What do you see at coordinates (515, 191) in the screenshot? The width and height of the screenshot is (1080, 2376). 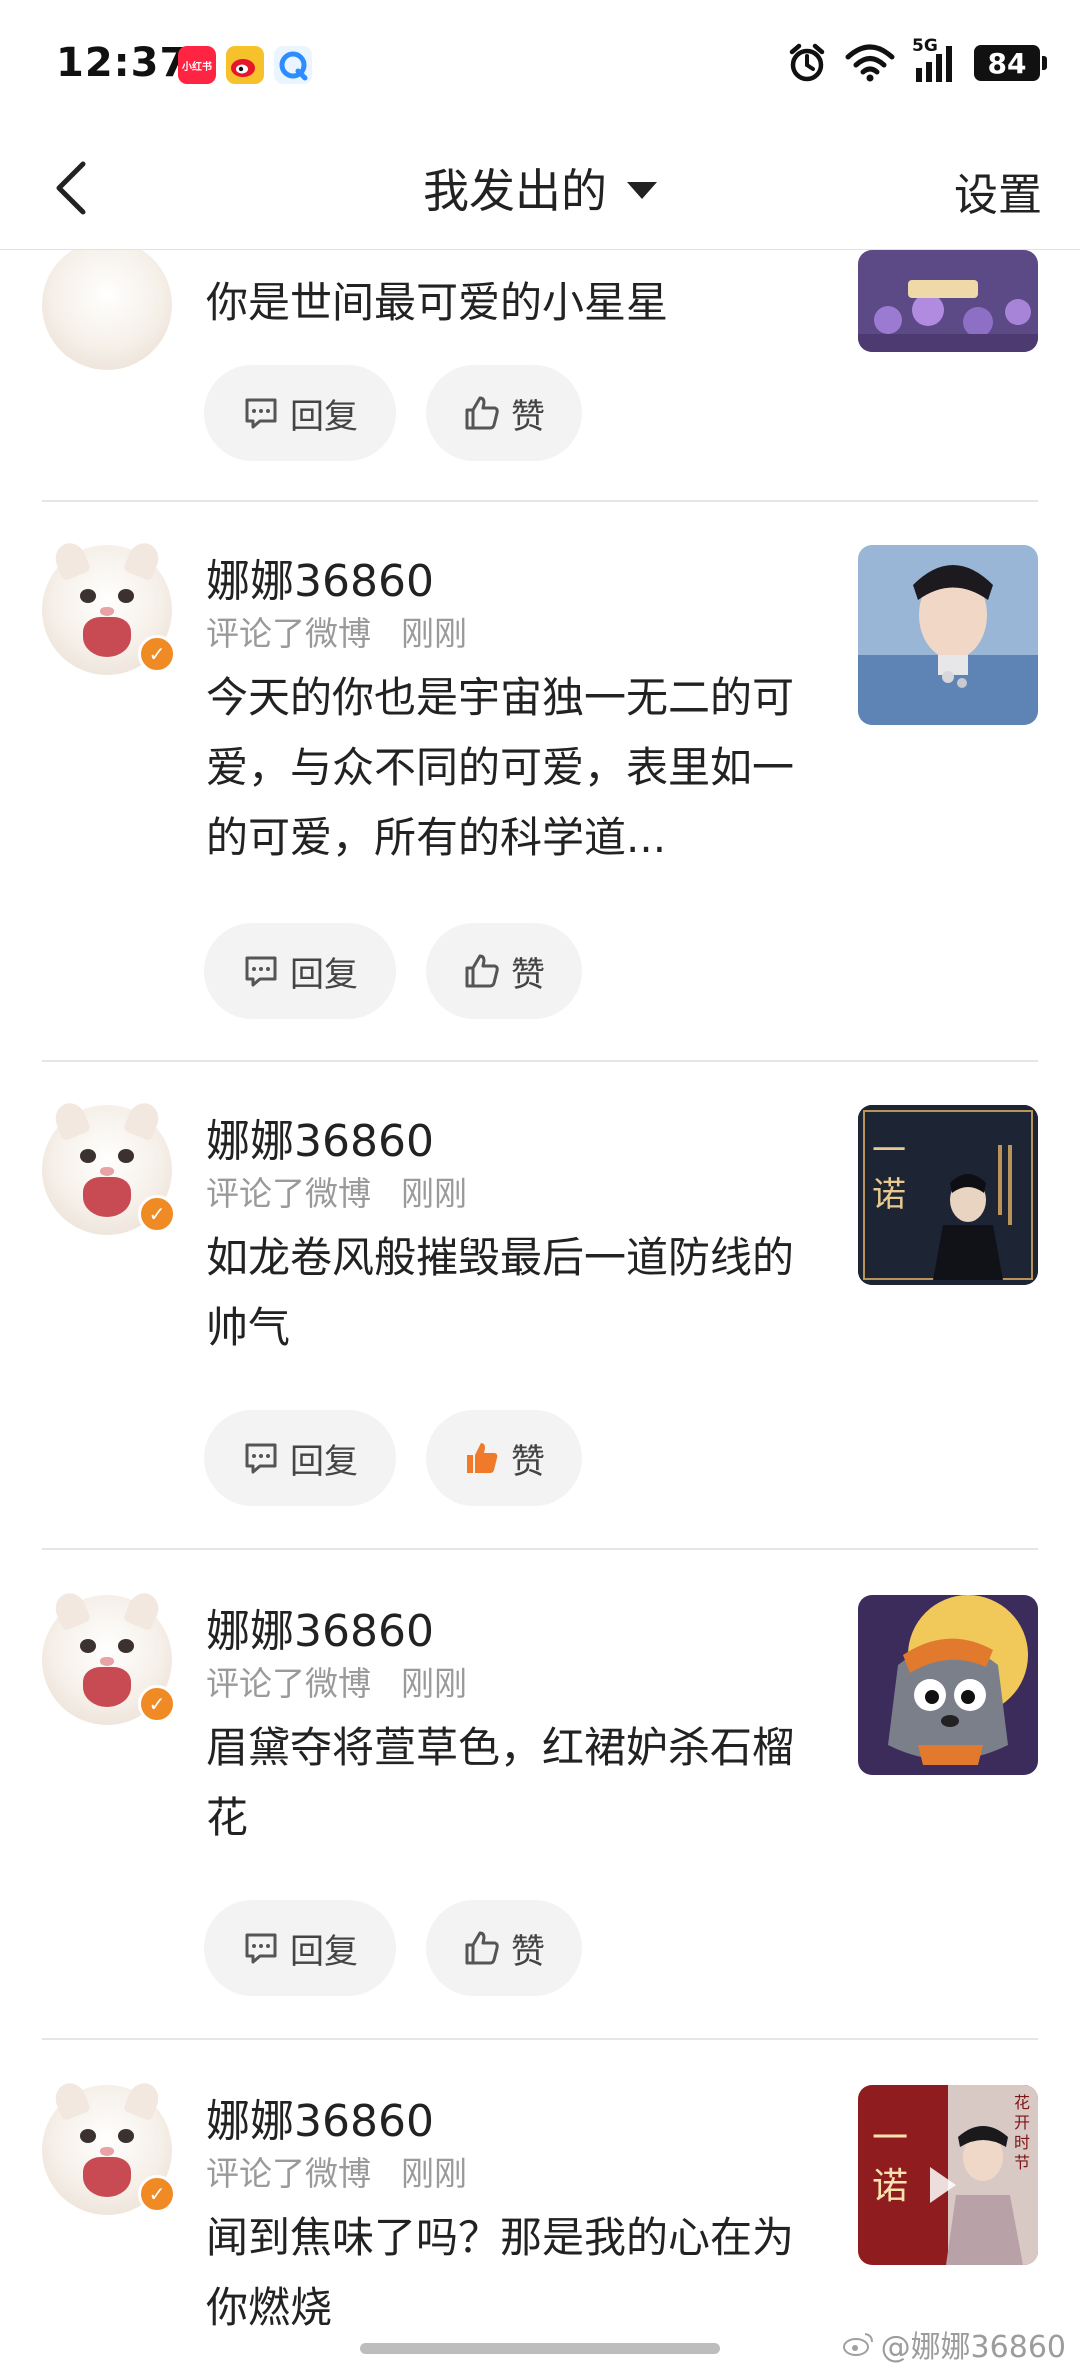 I see `page-title: 我发出的` at bounding box center [515, 191].